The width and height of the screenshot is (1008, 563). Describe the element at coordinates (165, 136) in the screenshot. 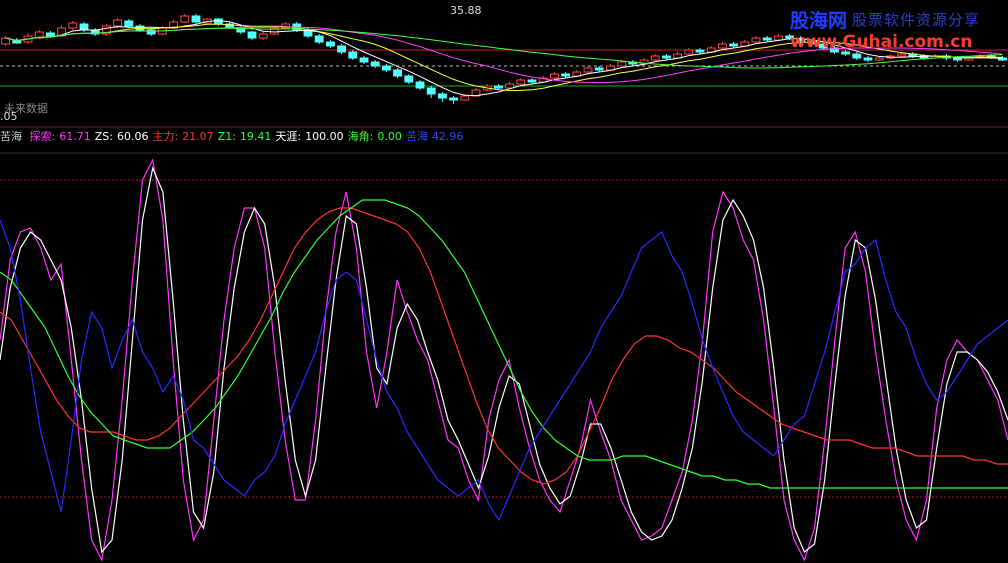

I see `indicator-field-label: 主力:` at that location.